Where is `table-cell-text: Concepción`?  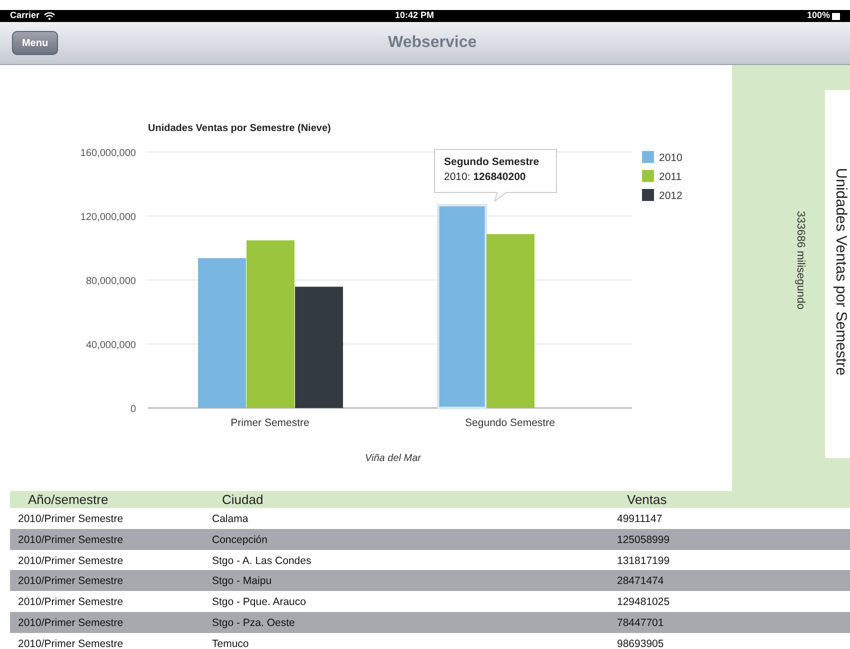 table-cell-text: Concepción is located at coordinates (240, 540).